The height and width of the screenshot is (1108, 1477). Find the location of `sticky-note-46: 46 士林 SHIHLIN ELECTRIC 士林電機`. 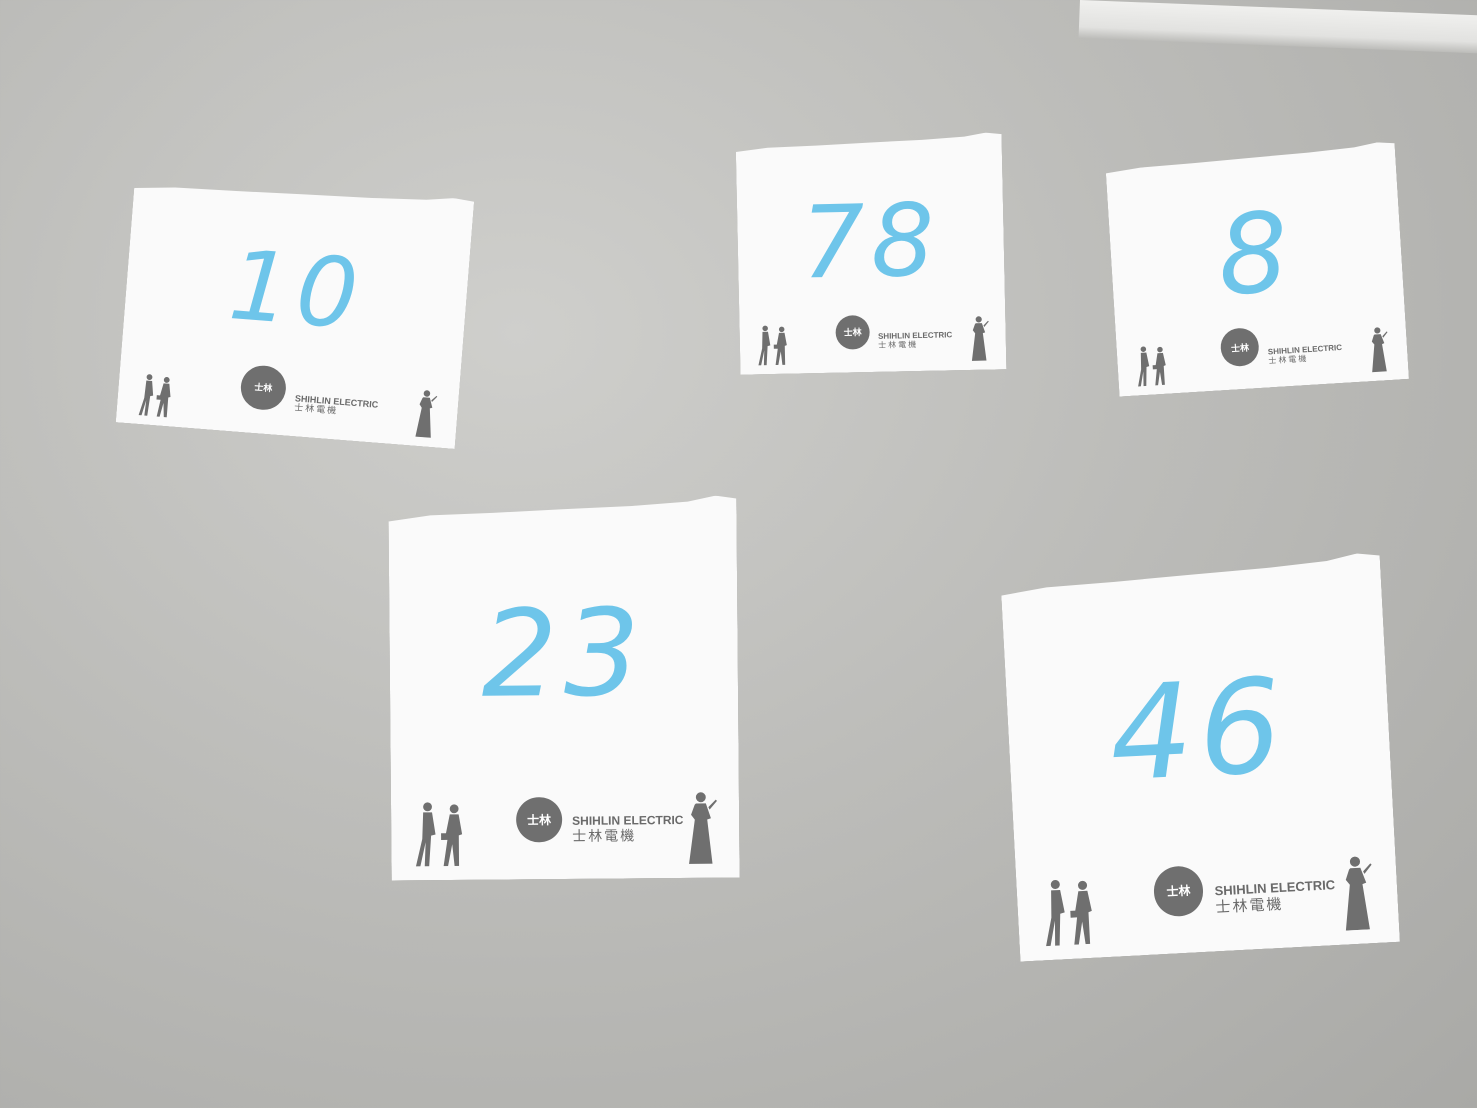

sticky-note-46: 46 士林 SHIHLIN ELECTRIC 士林電機 is located at coordinates (1200, 756).